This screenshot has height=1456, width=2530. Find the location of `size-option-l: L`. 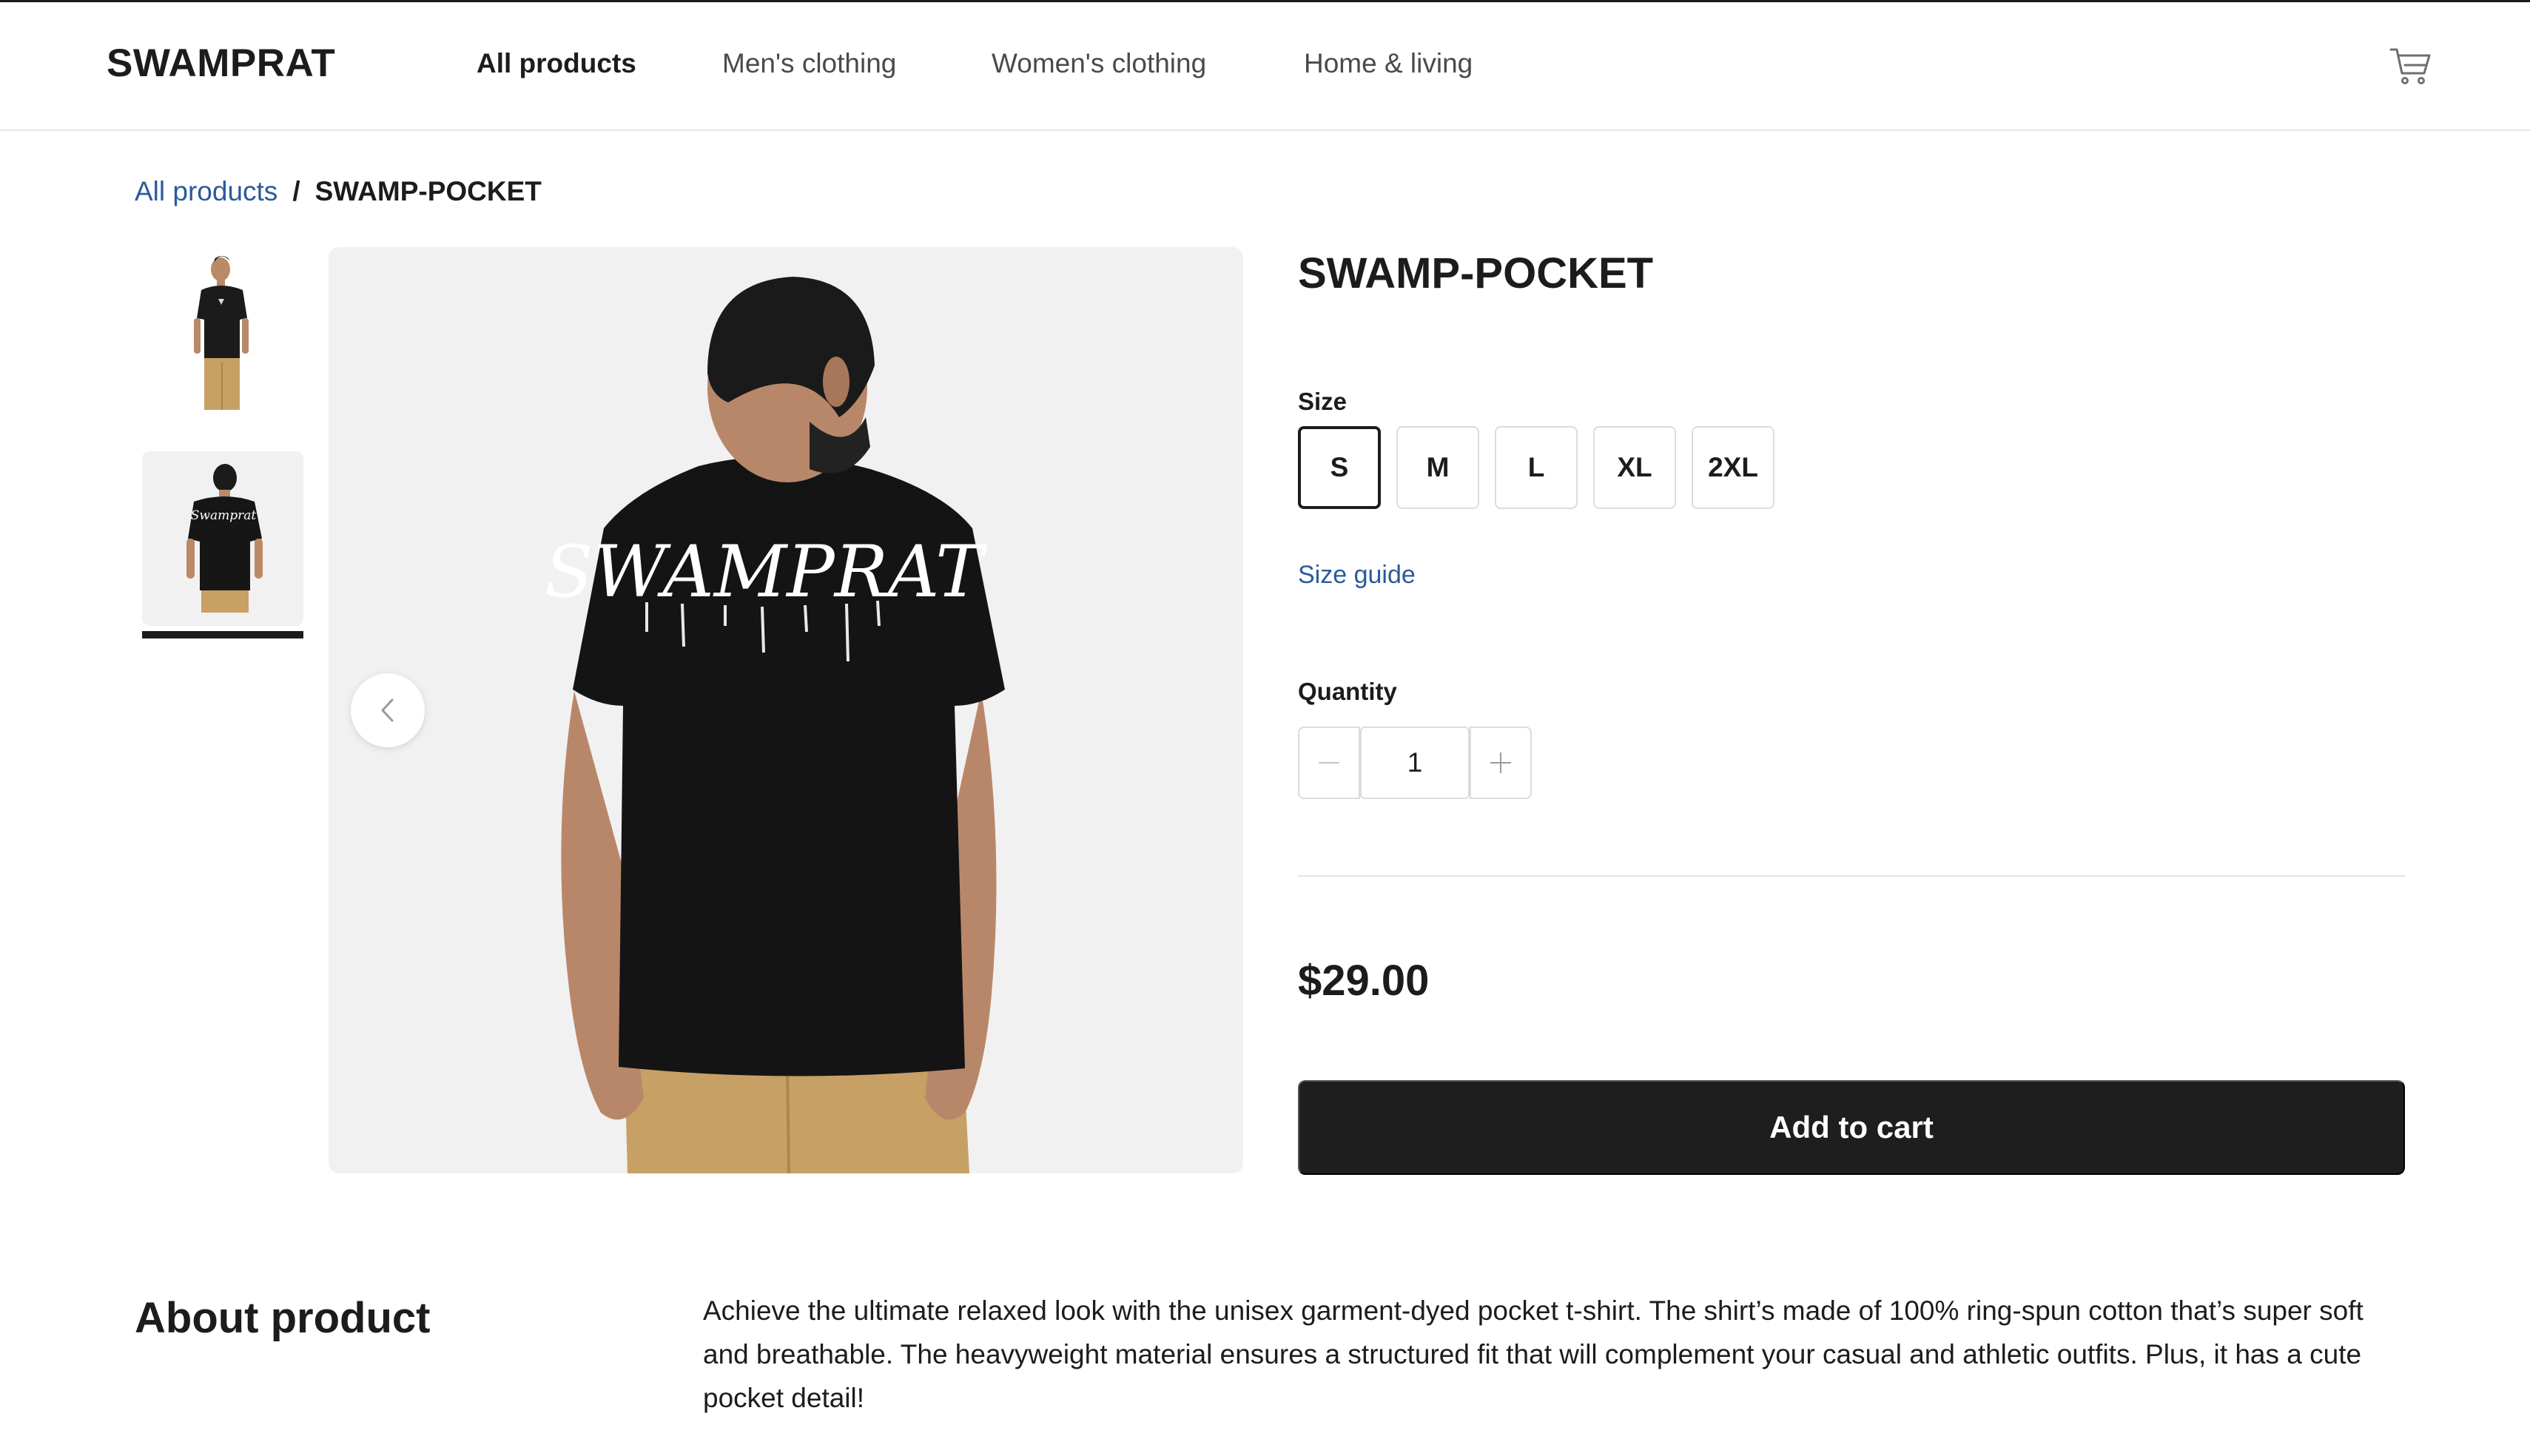

size-option-l: L is located at coordinates (1536, 468).